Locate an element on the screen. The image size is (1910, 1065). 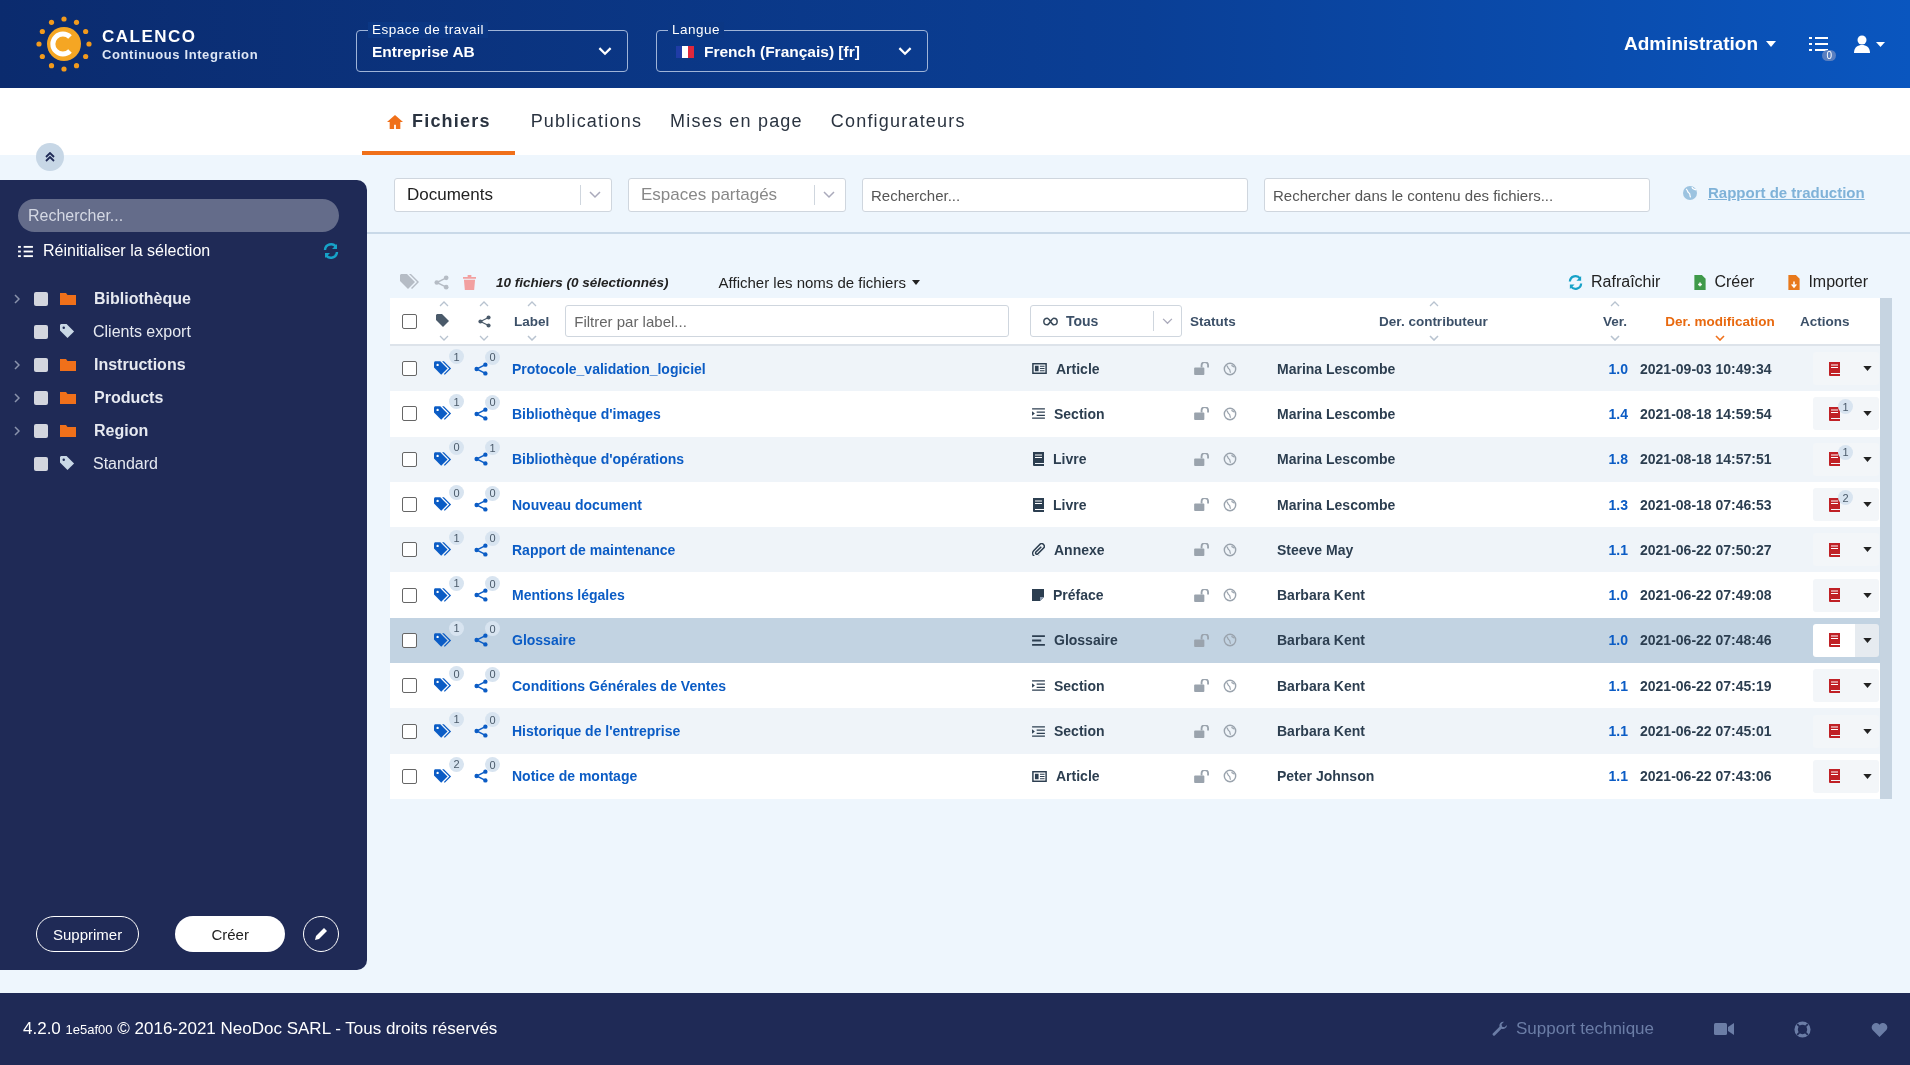
file-name-link: Notice de montage is located at coordinates (571, 776).